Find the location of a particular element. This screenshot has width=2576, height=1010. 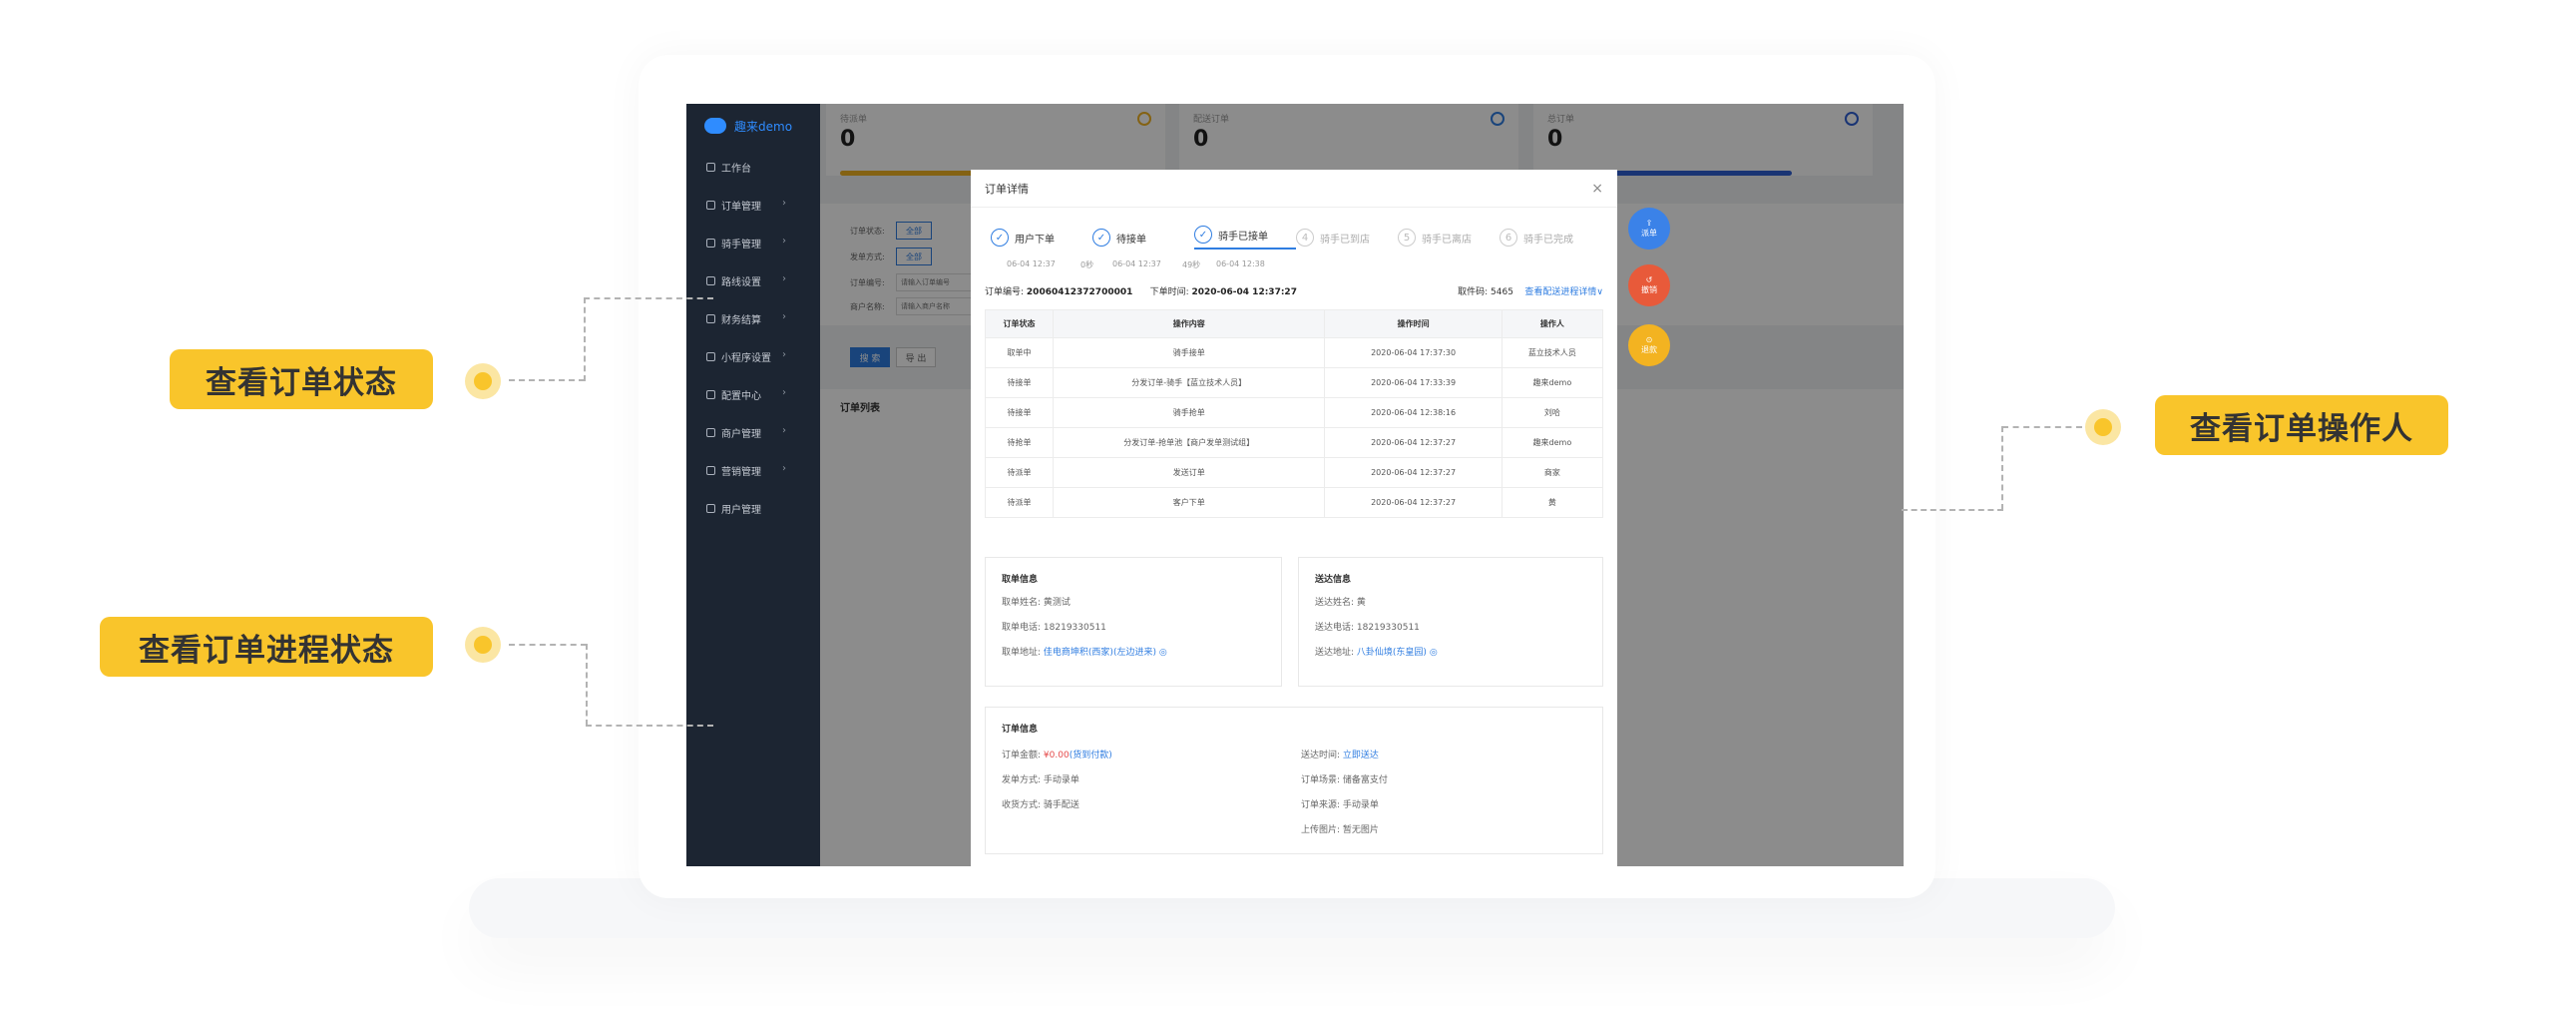

step-label: 骑手已到店 is located at coordinates (1345, 240).